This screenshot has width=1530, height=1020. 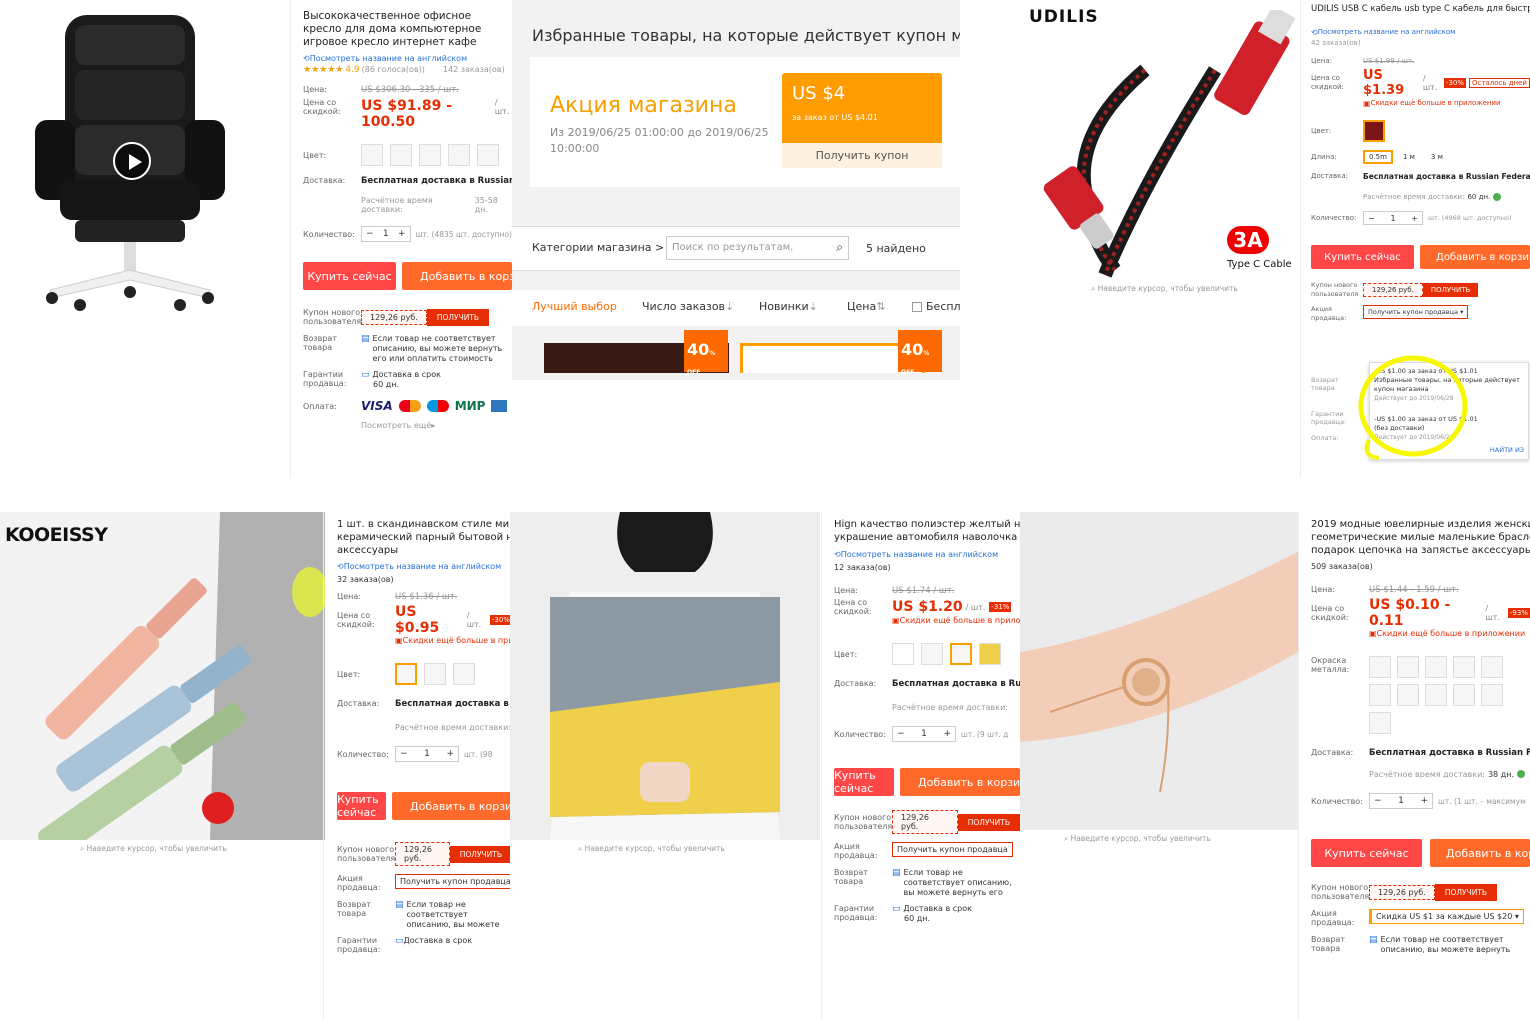 I want to click on tab-newest: Новинки⇣, so click(x=788, y=306).